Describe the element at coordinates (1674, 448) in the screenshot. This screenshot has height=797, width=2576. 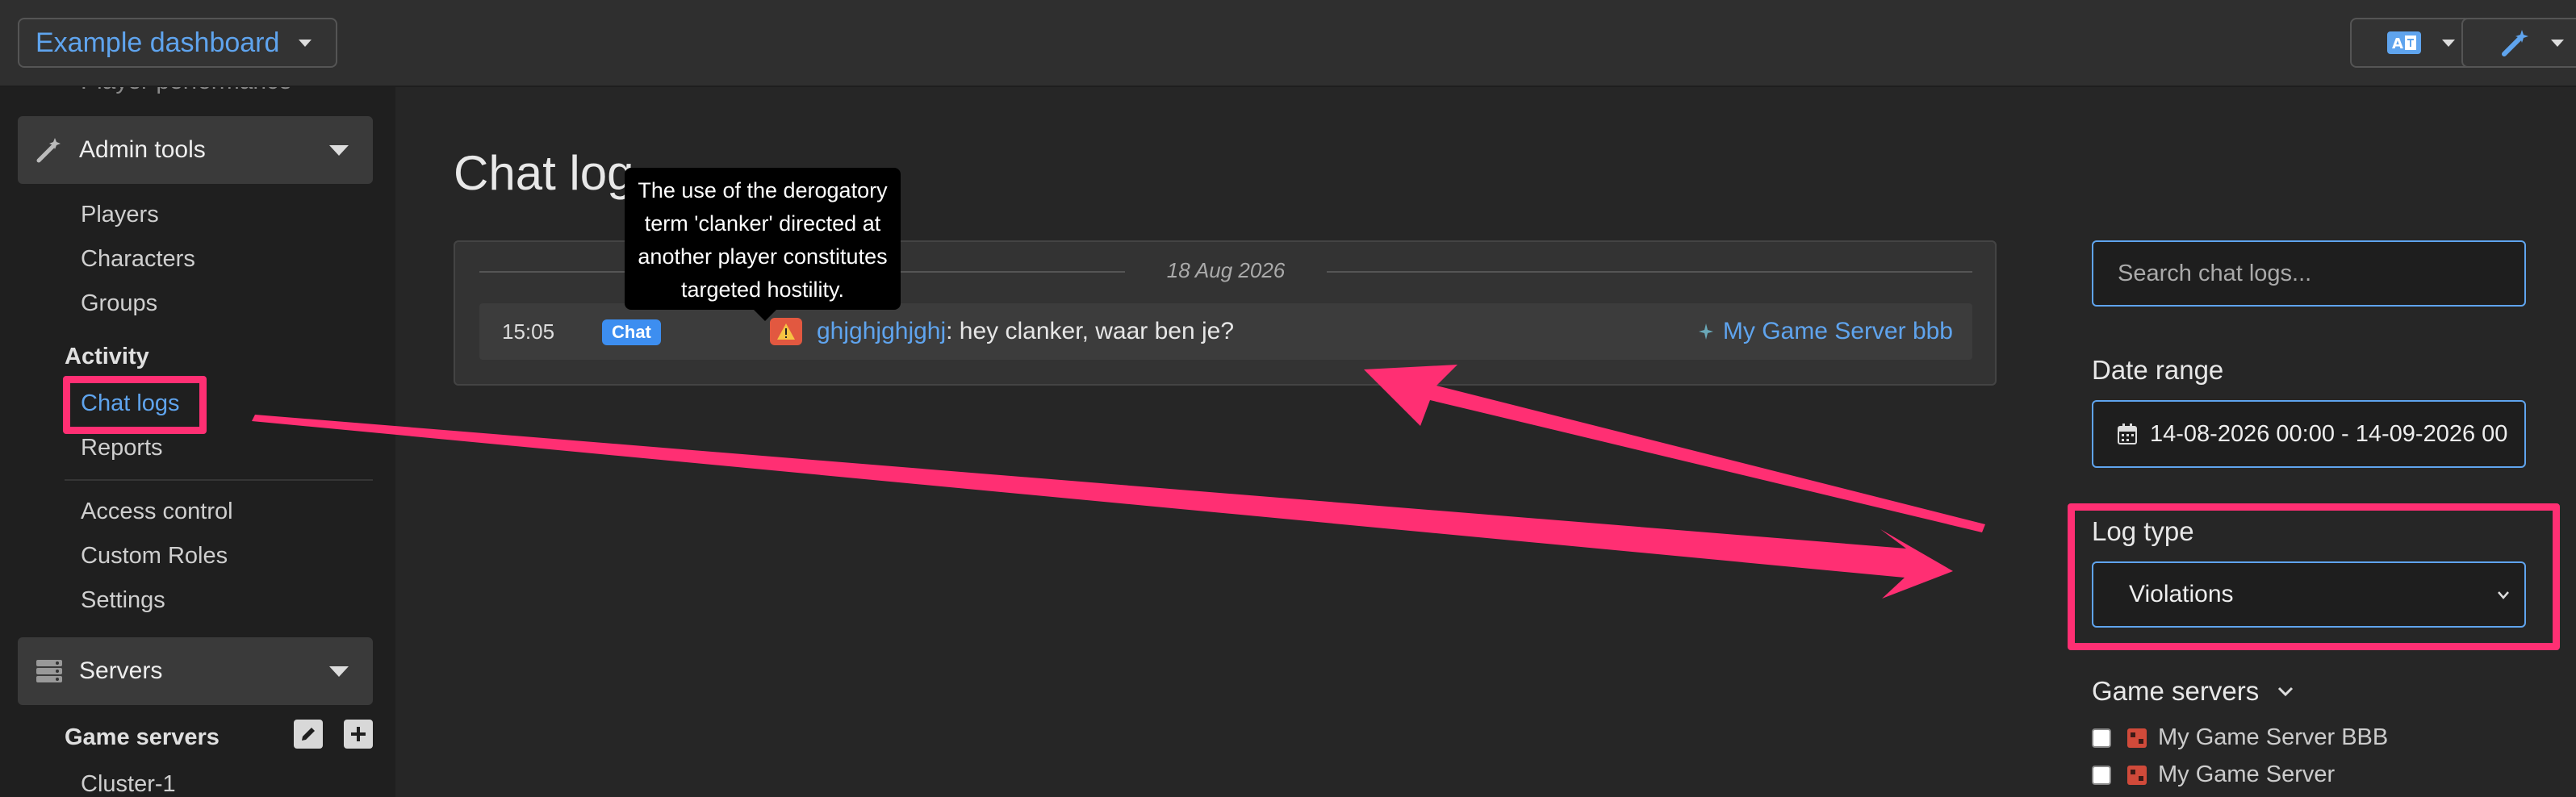
I see `arrow-to-chat-row` at that location.